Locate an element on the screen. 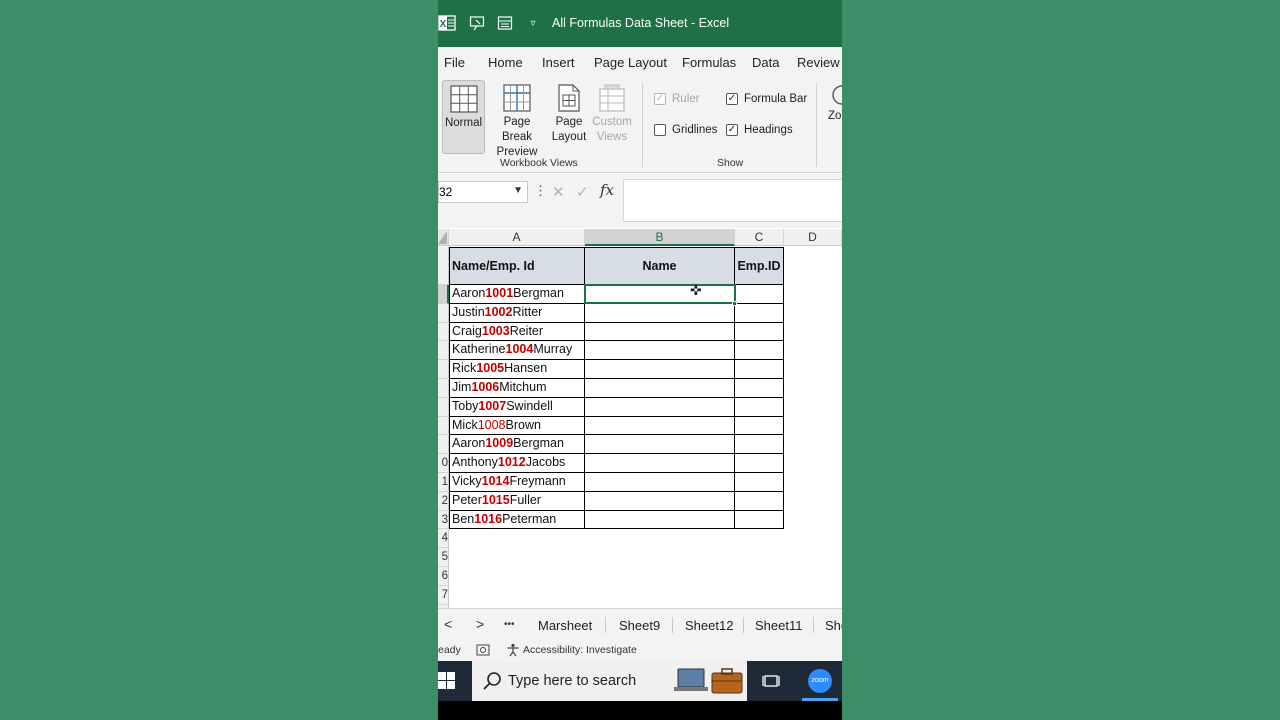 This screenshot has width=1280, height=720. task-view-icon is located at coordinates (771, 683).